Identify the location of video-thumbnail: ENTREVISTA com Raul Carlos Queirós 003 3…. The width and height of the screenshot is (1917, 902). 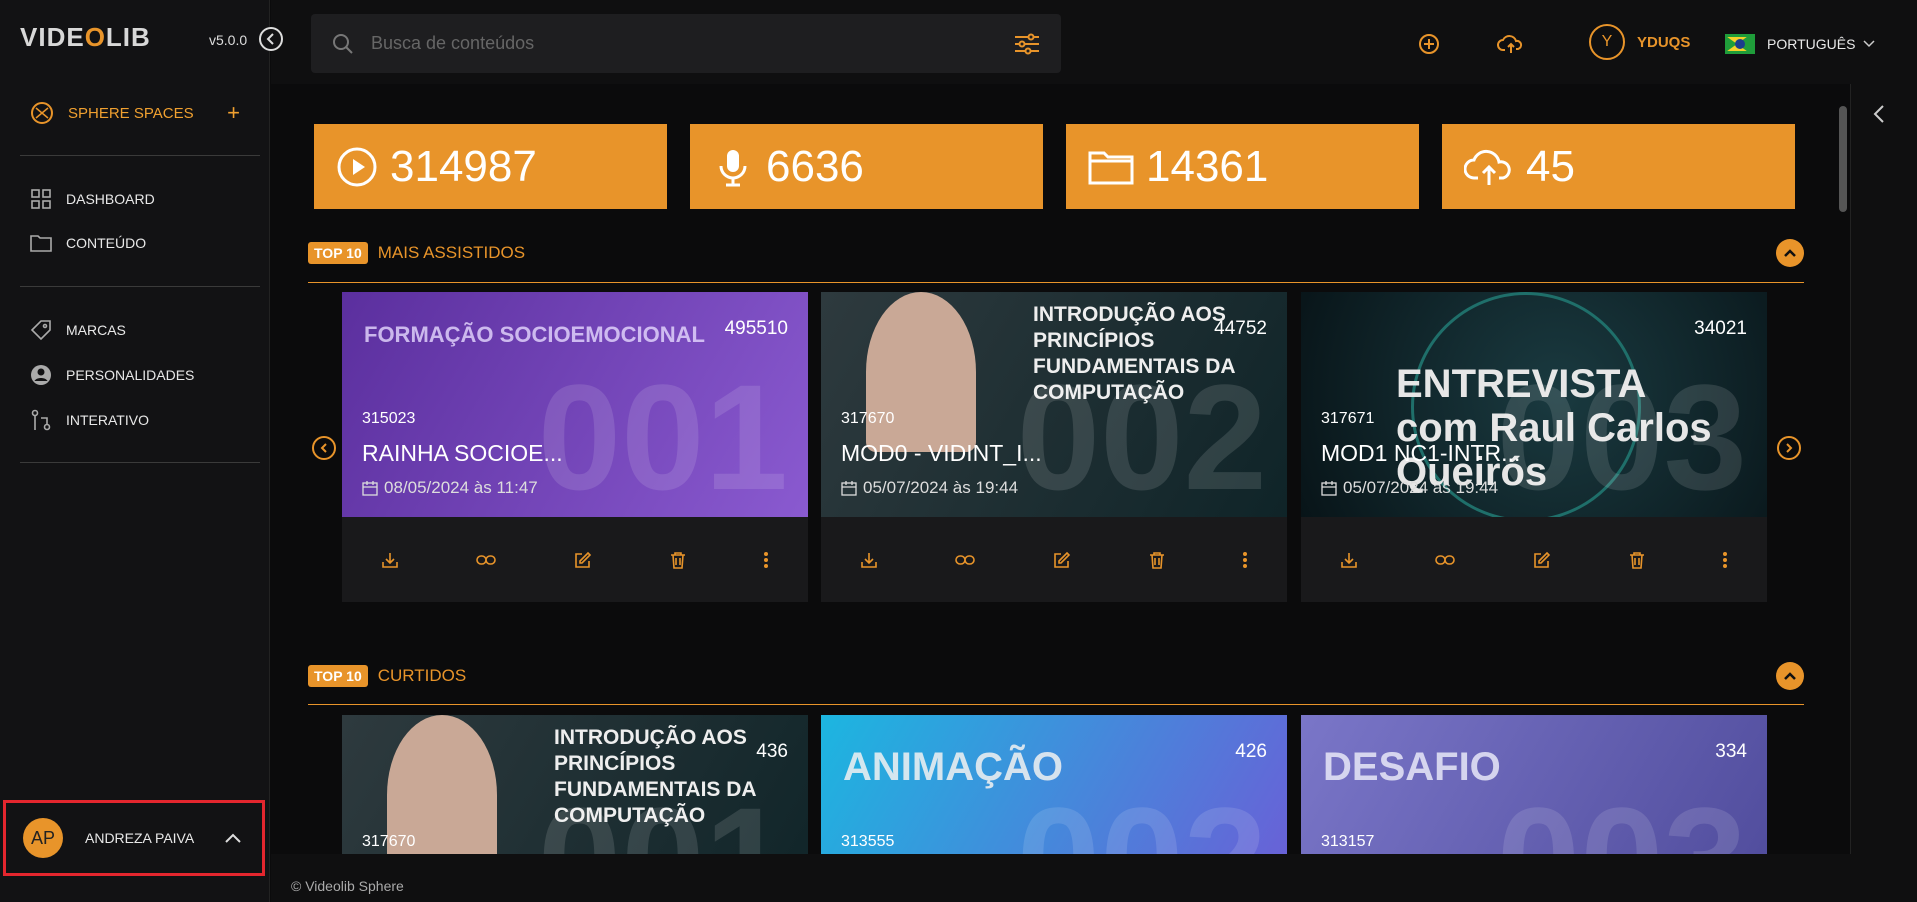
(1534, 404).